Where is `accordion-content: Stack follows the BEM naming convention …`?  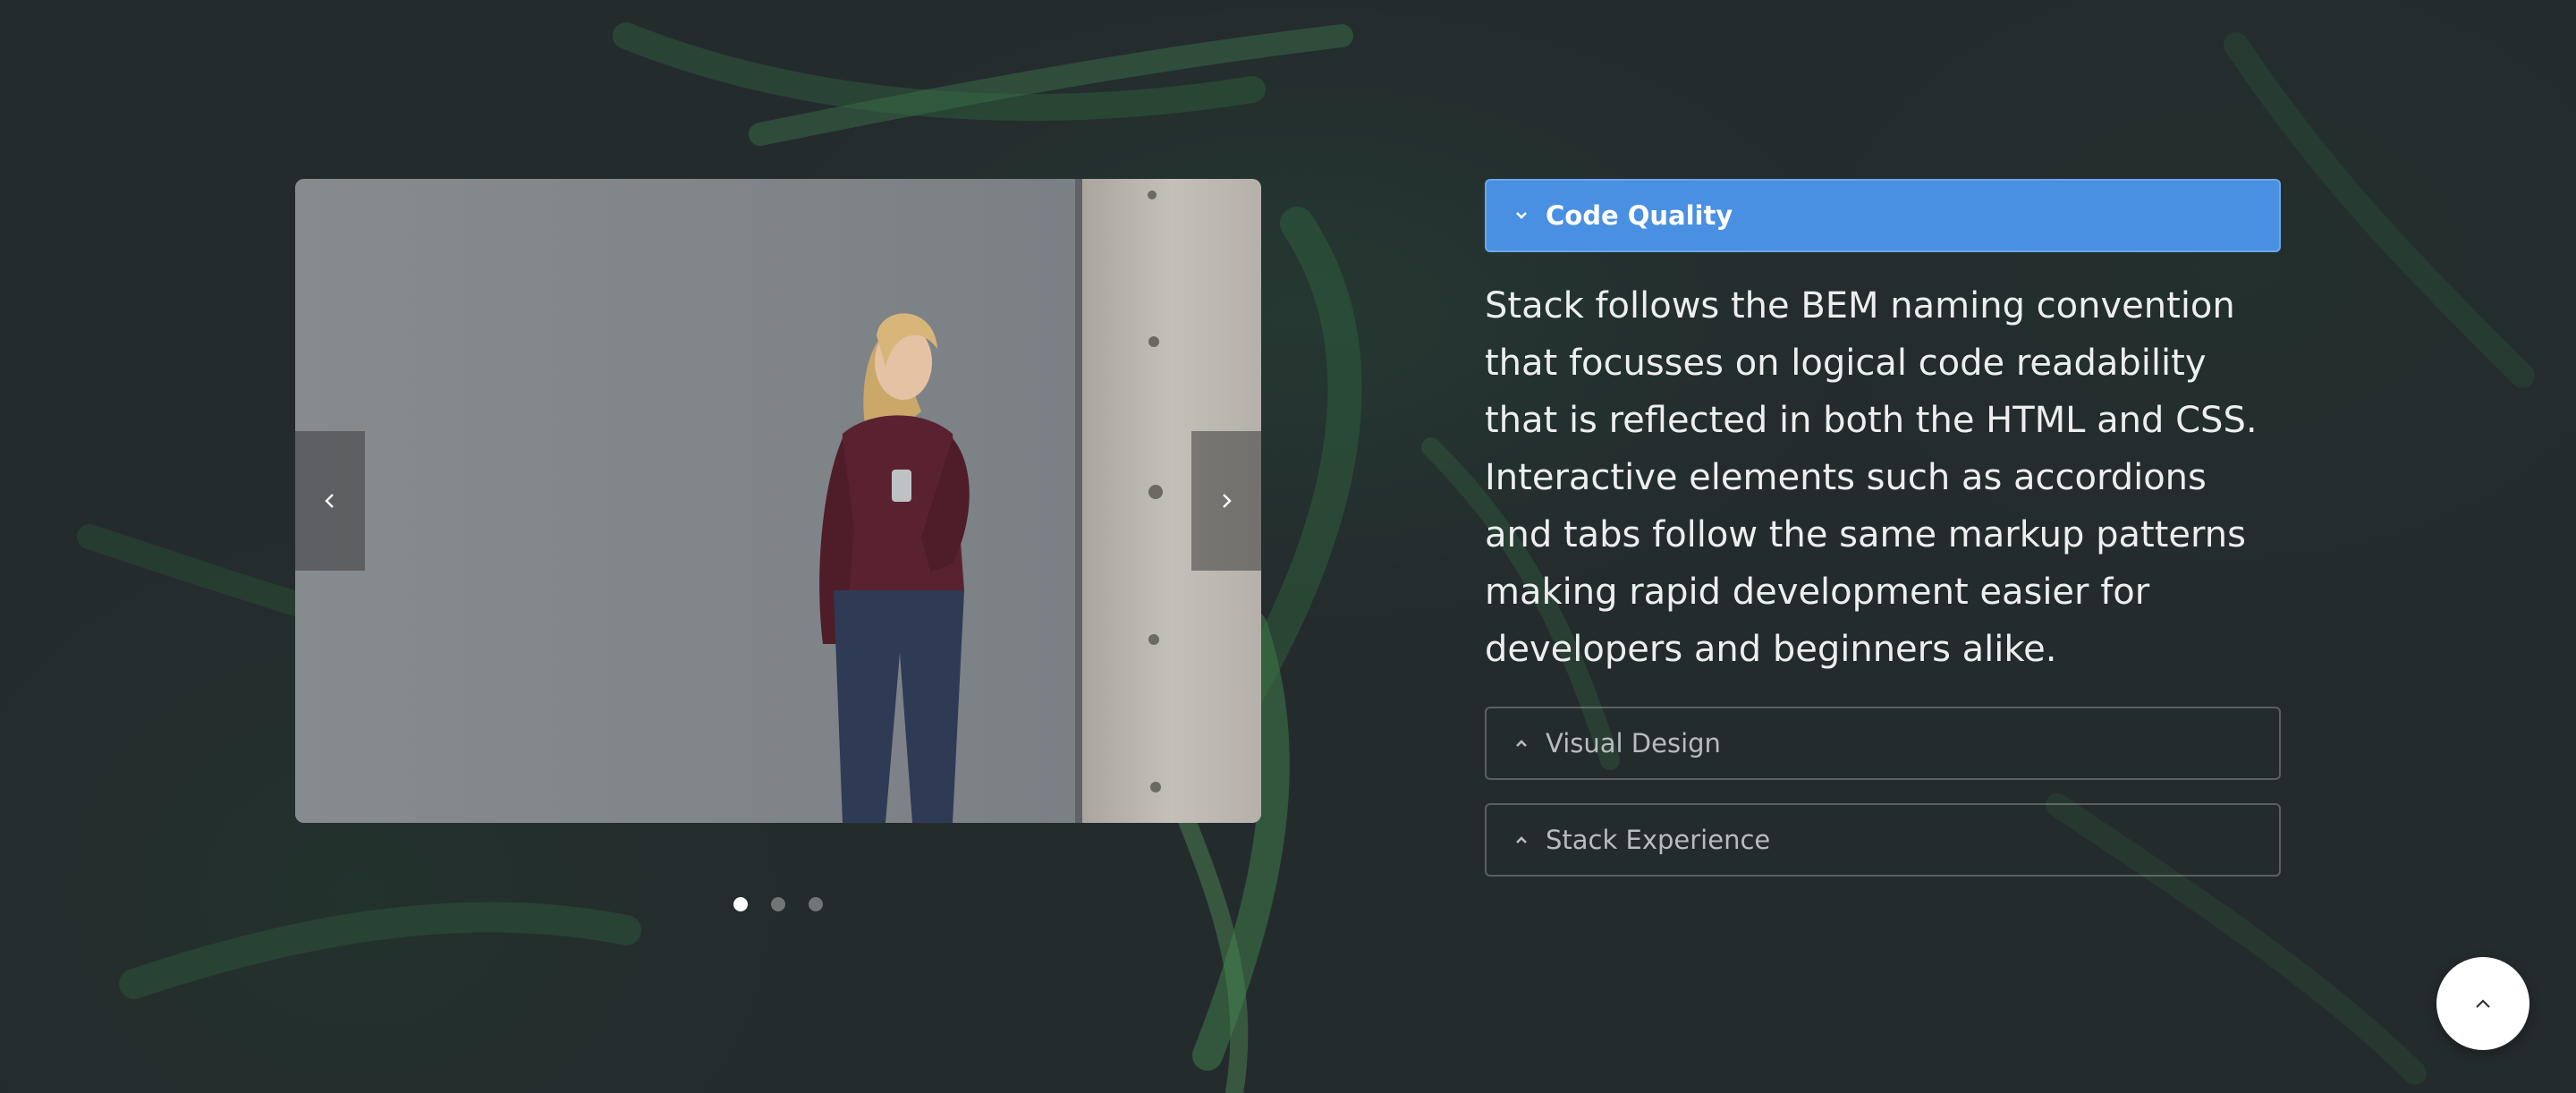
accordion-content: Stack follows the BEM naming convention … is located at coordinates (1871, 477).